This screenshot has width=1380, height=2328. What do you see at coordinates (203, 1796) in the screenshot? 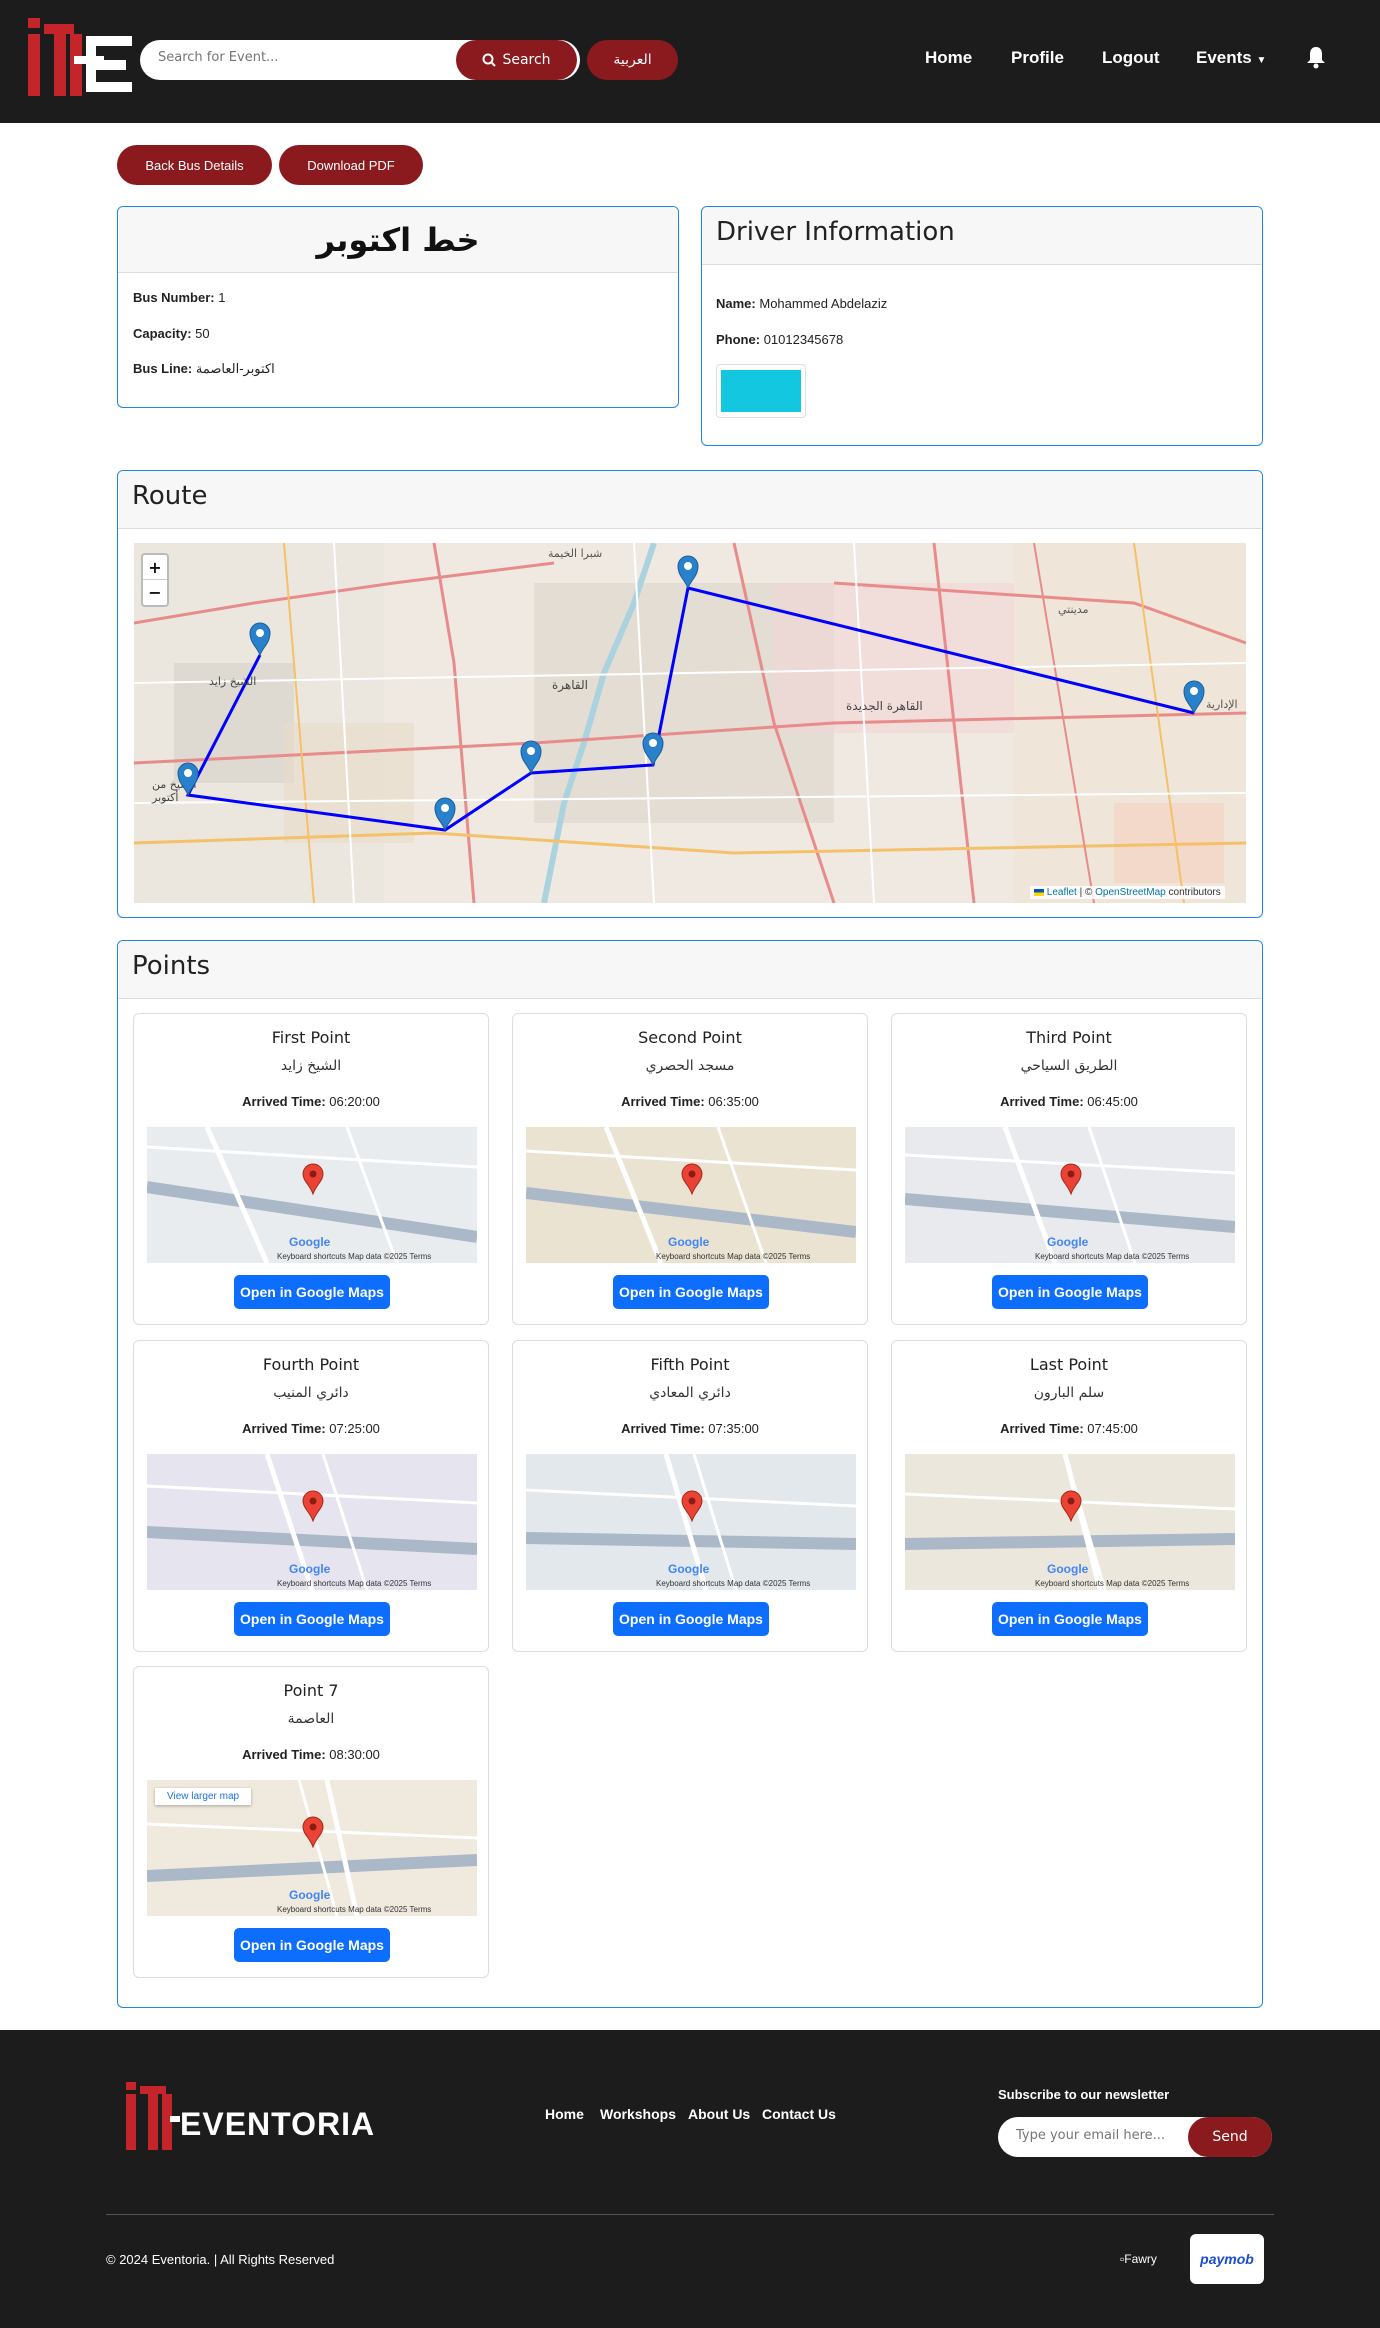
I see `view-larger-map-link: View larger map` at bounding box center [203, 1796].